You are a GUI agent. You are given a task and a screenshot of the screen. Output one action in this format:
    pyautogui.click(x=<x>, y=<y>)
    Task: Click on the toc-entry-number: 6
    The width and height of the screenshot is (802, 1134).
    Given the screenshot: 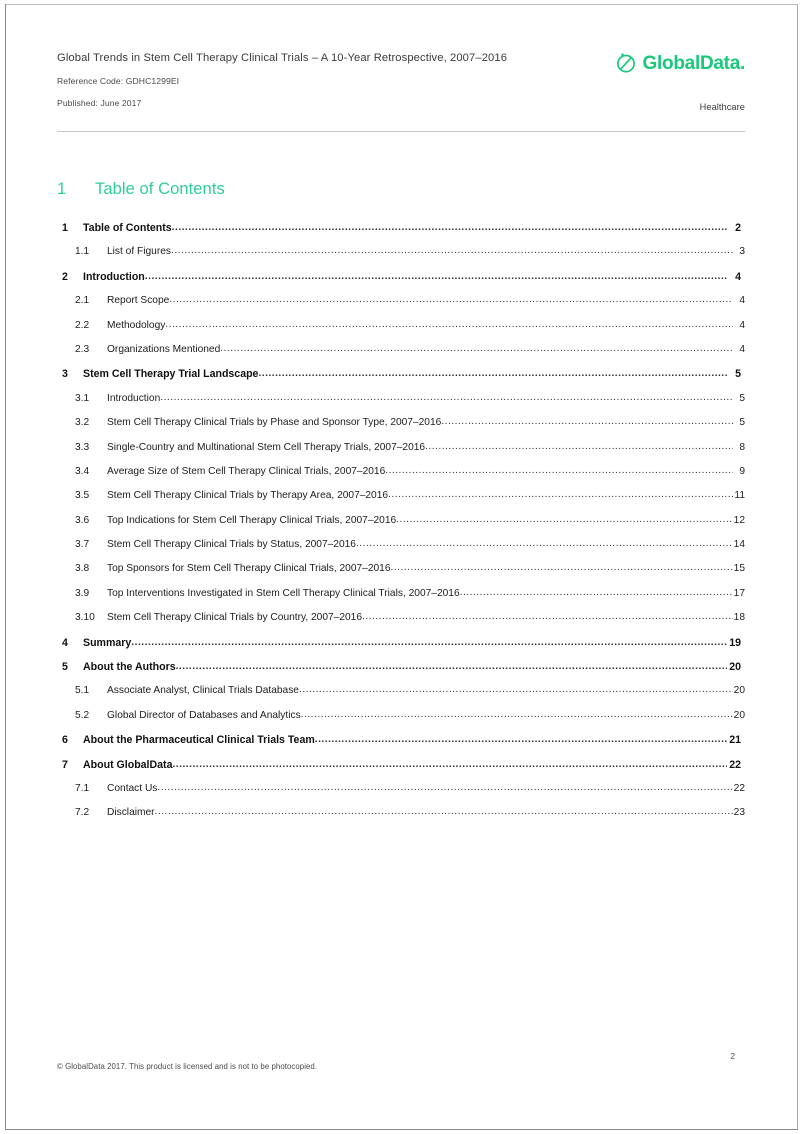 What is the action you would take?
    pyautogui.click(x=65, y=740)
    